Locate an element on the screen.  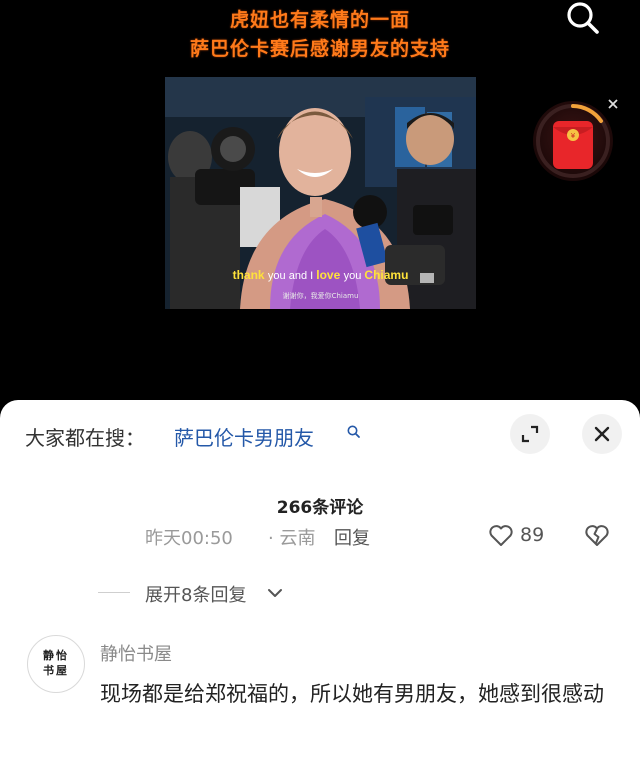
red-envelope-icon: ¥ is located at coordinates (573, 141).